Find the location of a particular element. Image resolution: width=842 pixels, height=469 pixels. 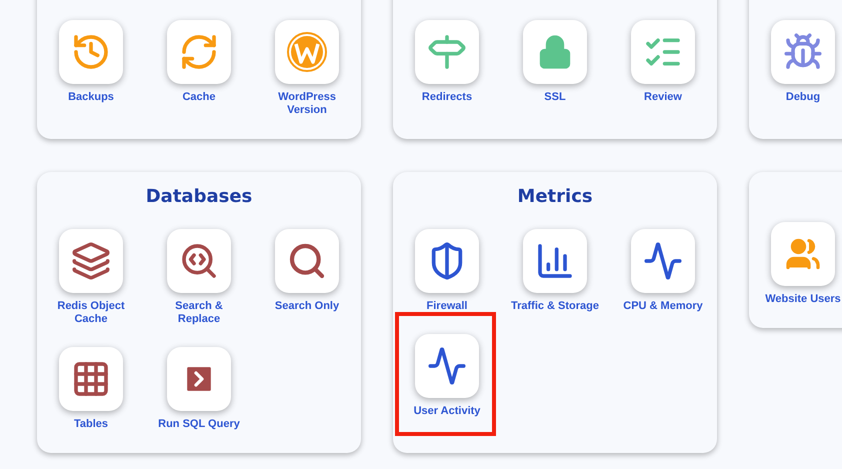

card-title: Databases is located at coordinates (199, 197).